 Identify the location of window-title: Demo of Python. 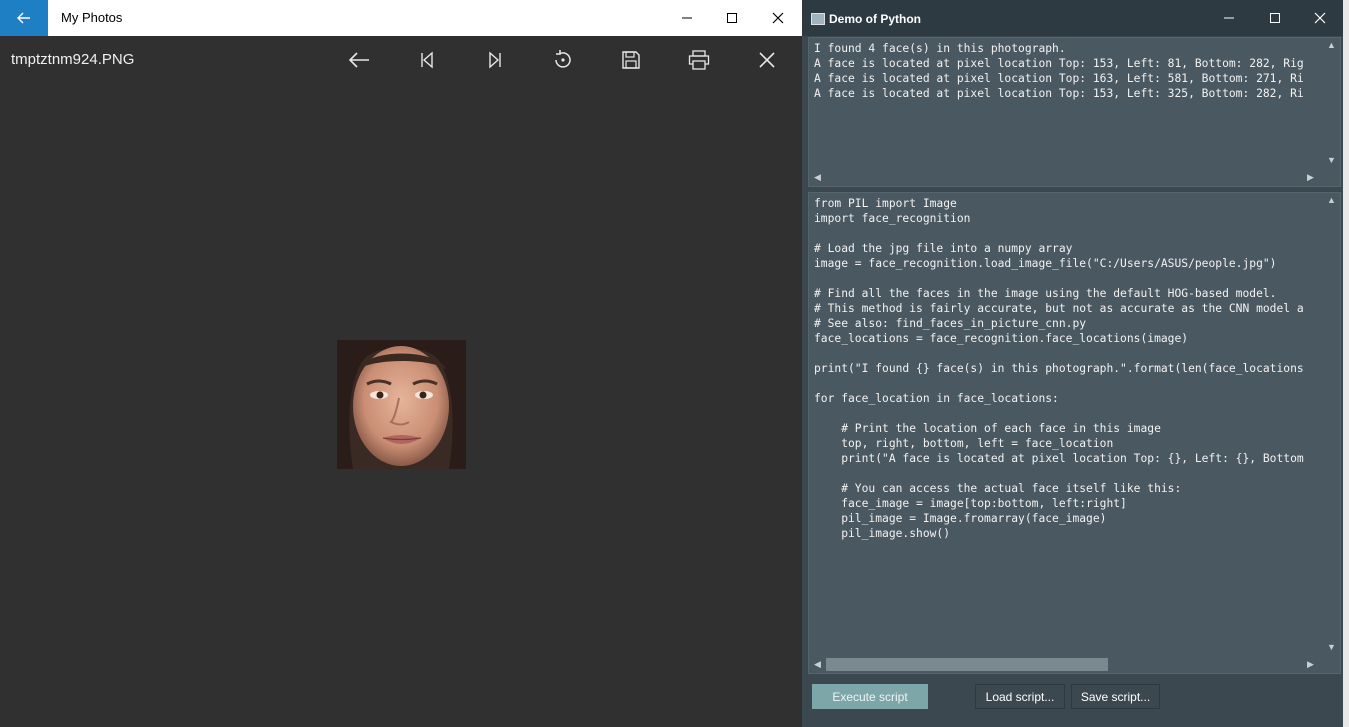
(875, 19).